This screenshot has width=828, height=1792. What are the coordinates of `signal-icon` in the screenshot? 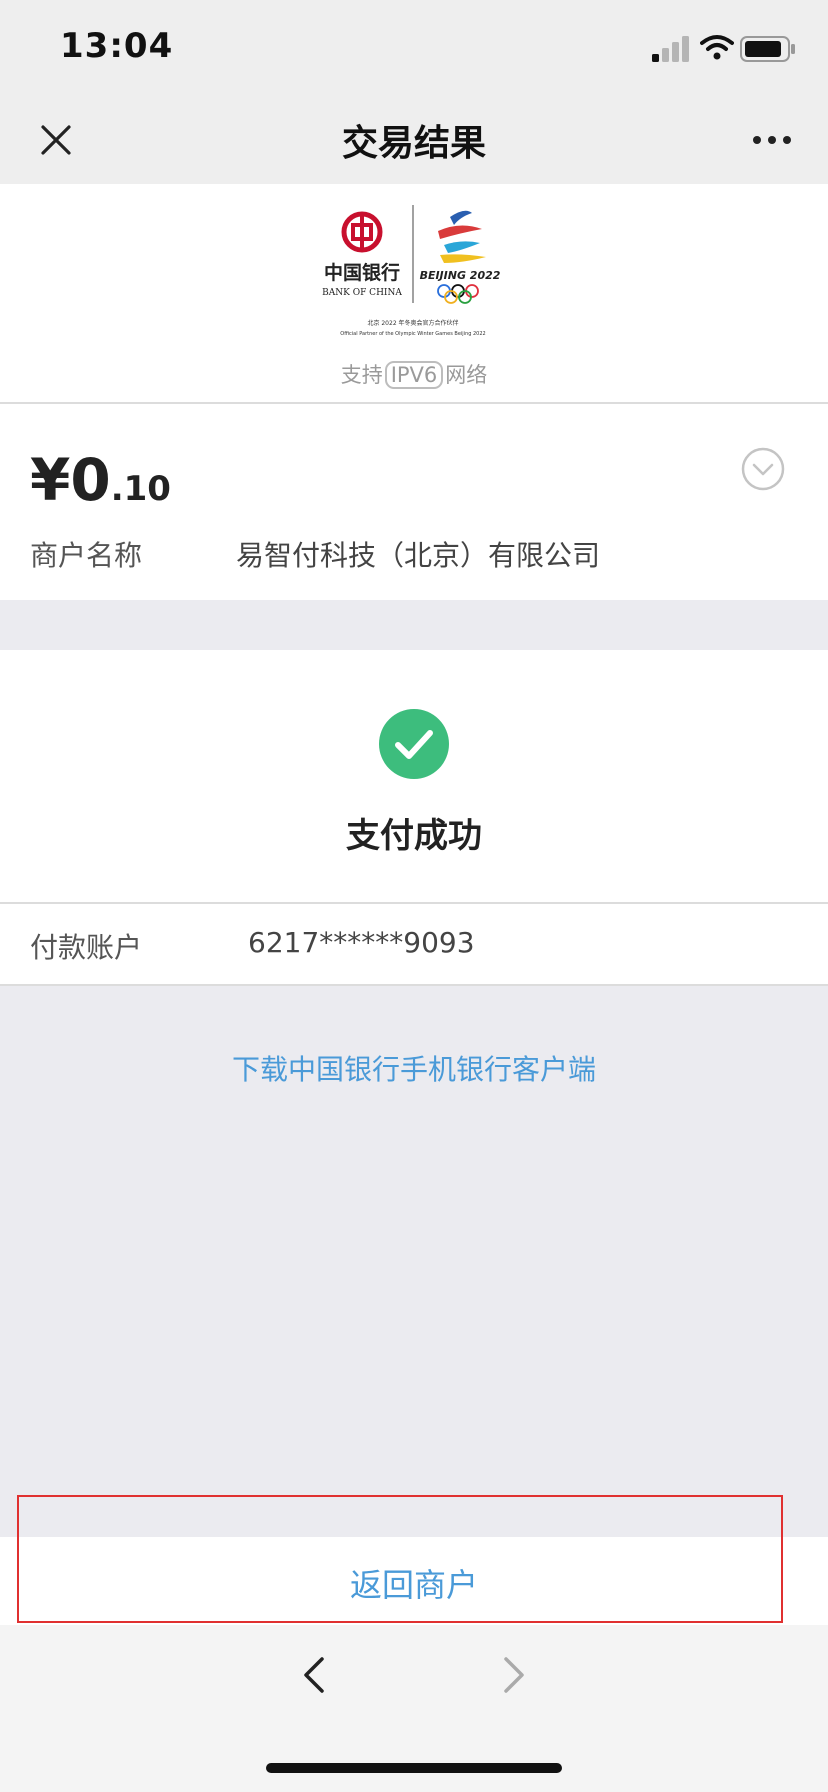 It's located at (670, 49).